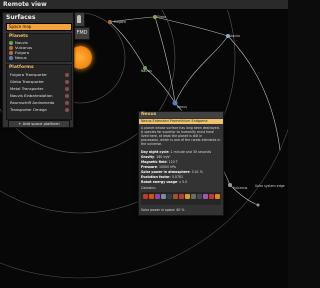 The image size is (320, 288). What do you see at coordinates (163, 210) in the screenshot?
I see `space-power-text: Solar power in space: 60 %` at bounding box center [163, 210].